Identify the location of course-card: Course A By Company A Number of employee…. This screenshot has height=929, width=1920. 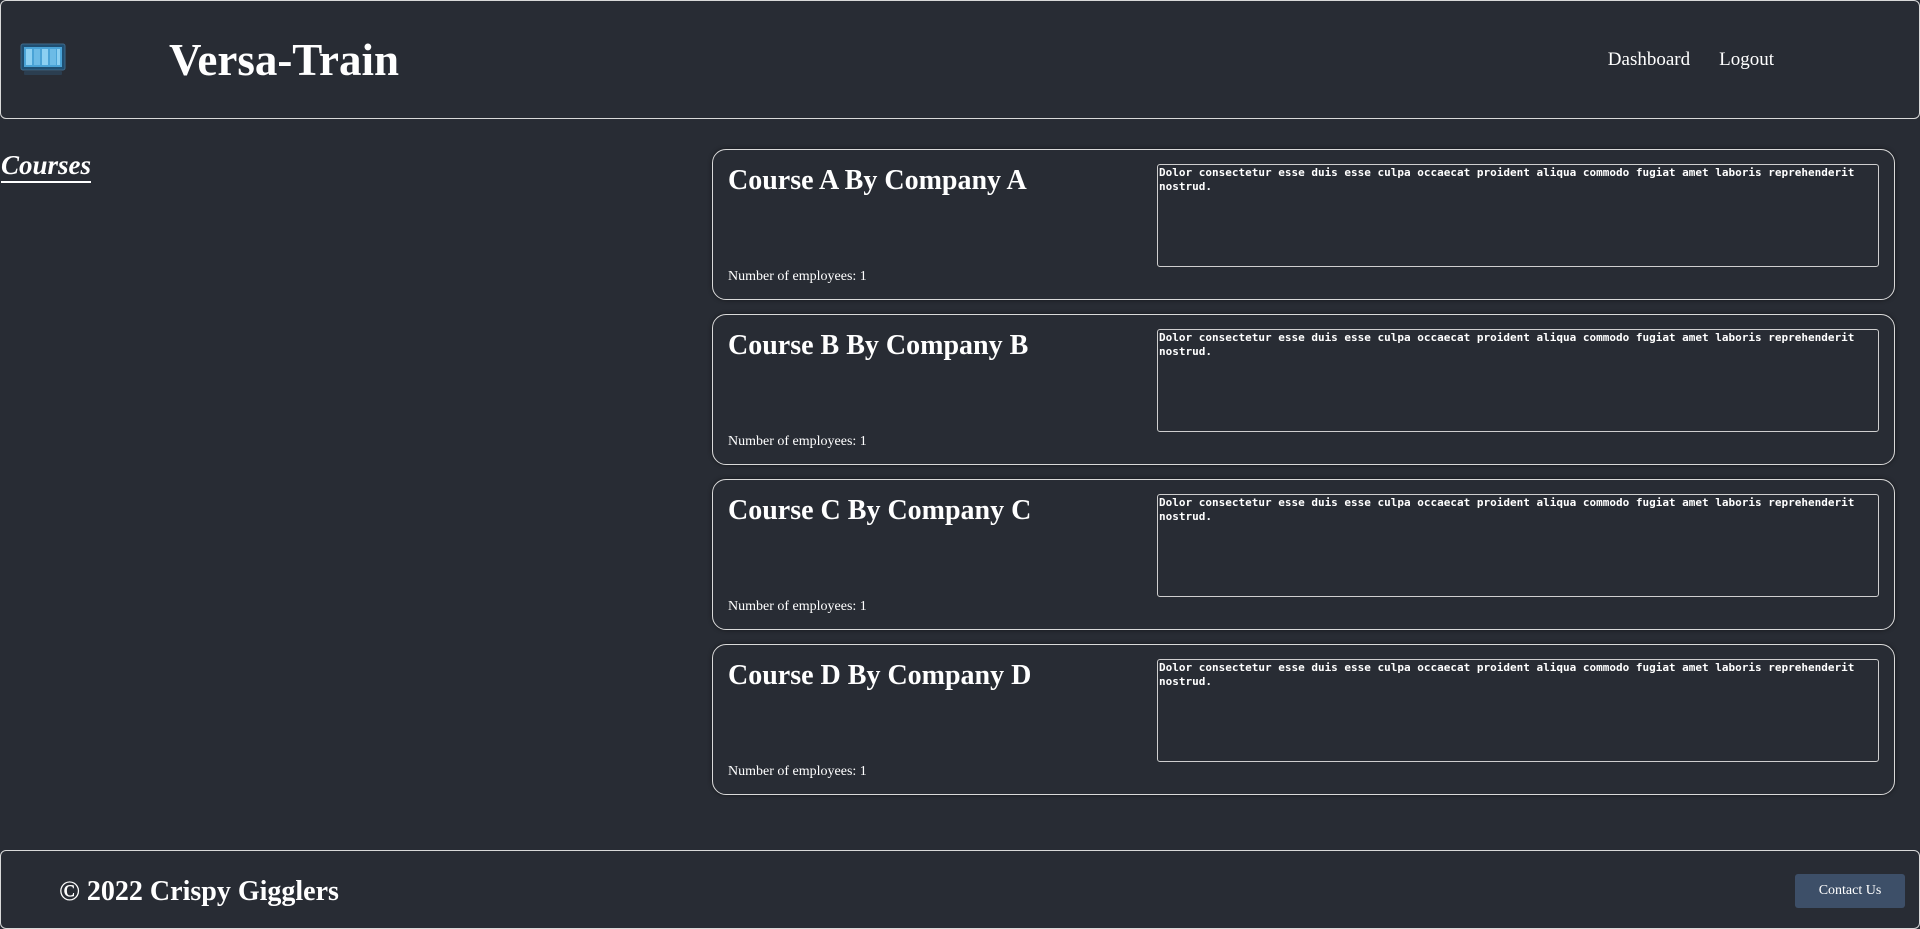
(1303, 224).